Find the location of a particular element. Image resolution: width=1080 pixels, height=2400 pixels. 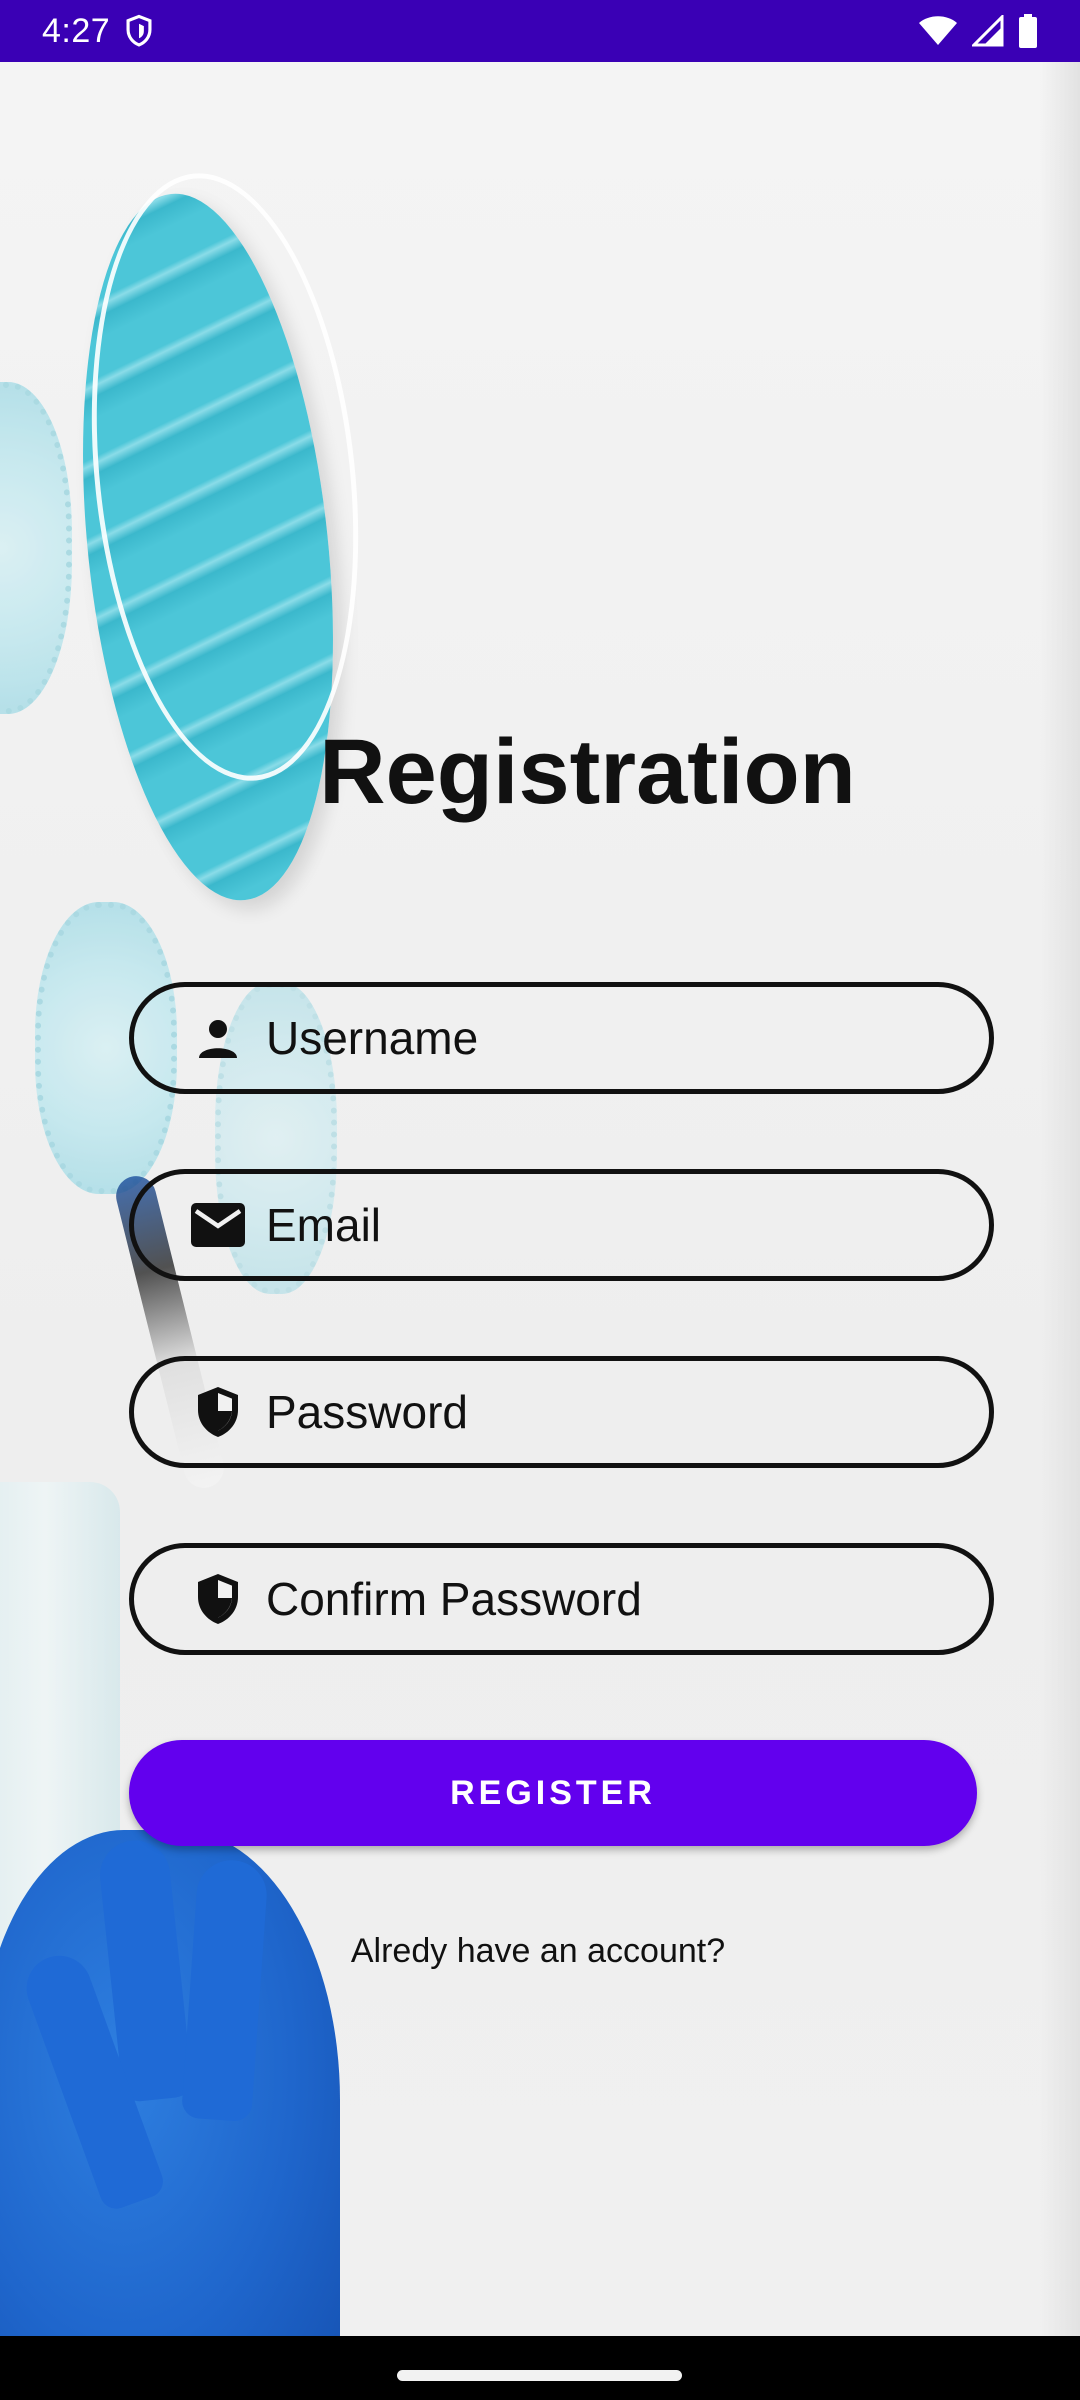

signal-icon is located at coordinates (988, 31).